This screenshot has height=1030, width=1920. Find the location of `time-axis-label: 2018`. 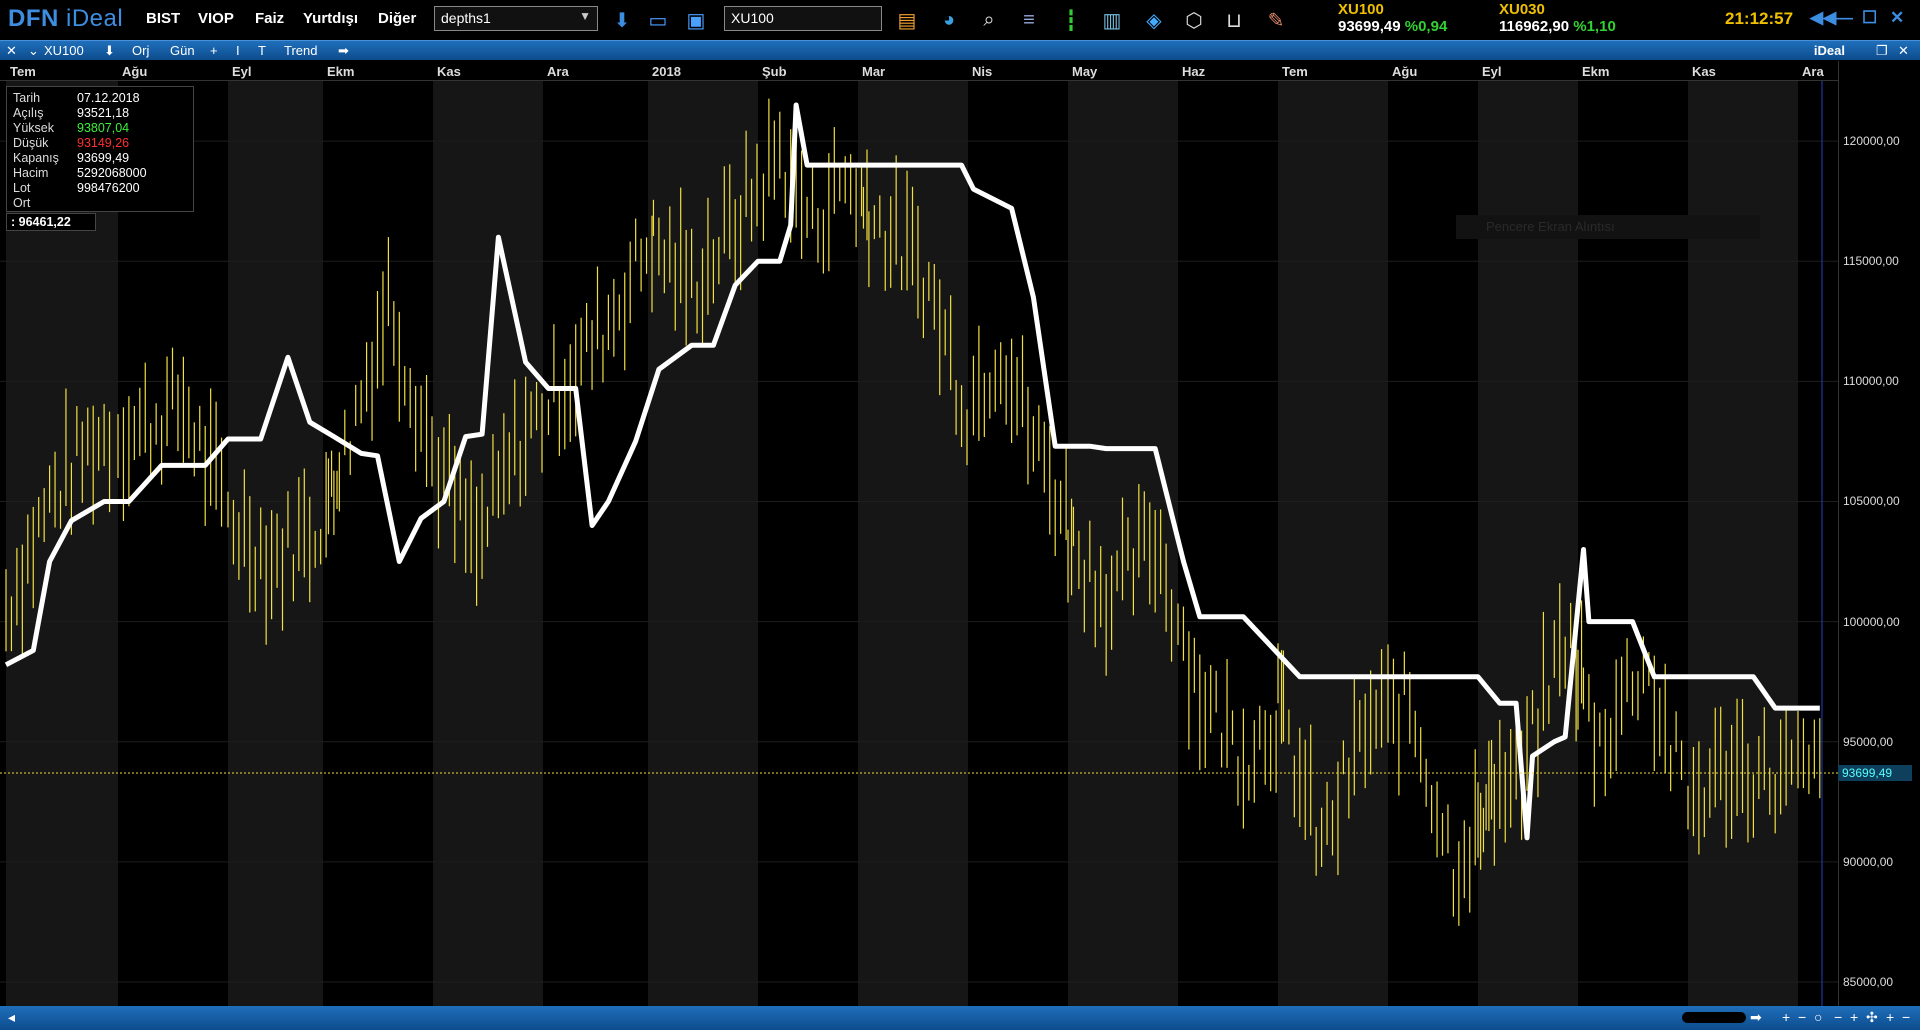

time-axis-label: 2018 is located at coordinates (666, 71).